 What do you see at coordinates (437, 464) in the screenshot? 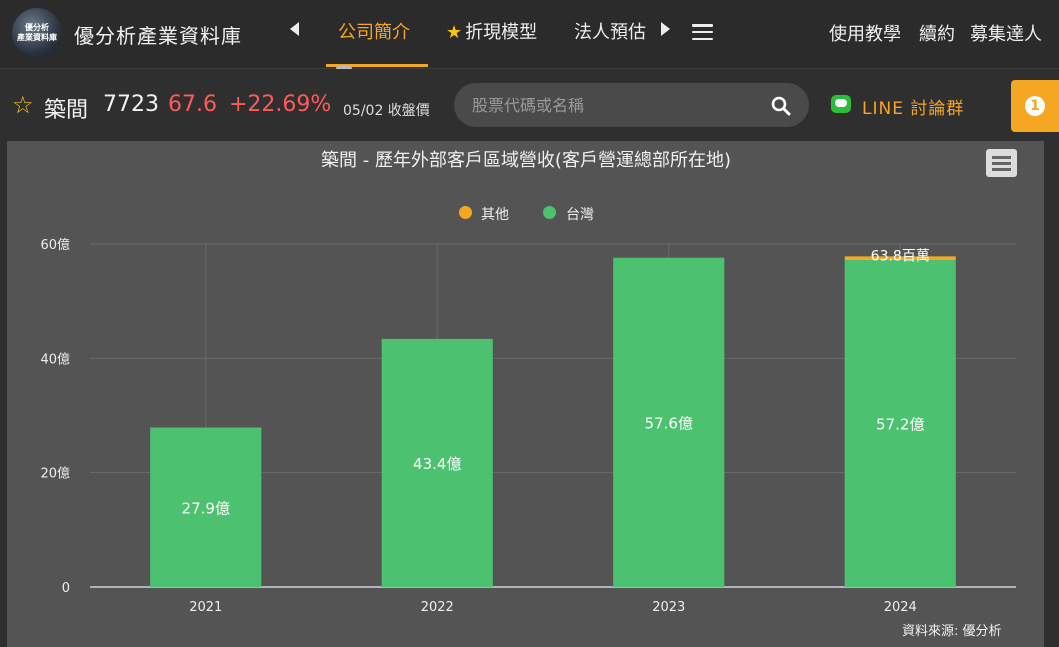
I see `data-label-taiwan: 43.4億` at bounding box center [437, 464].